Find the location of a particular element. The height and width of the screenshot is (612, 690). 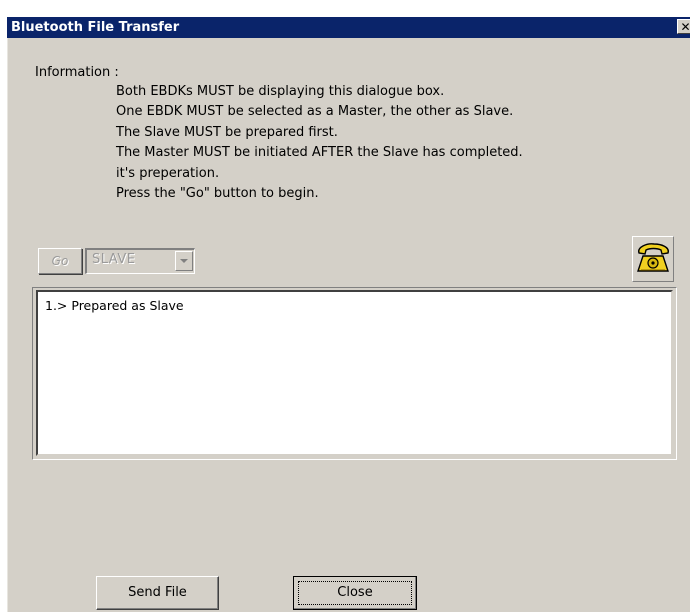

info-heading: Information : is located at coordinates (77, 72).